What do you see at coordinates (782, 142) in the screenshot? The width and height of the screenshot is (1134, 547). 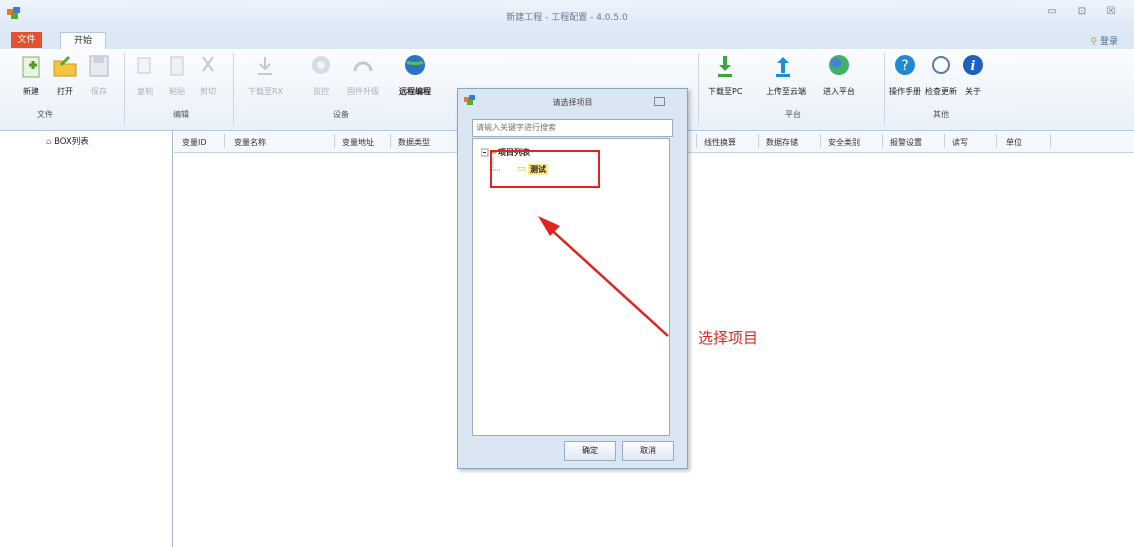 I see `column-header: 数据存储` at bounding box center [782, 142].